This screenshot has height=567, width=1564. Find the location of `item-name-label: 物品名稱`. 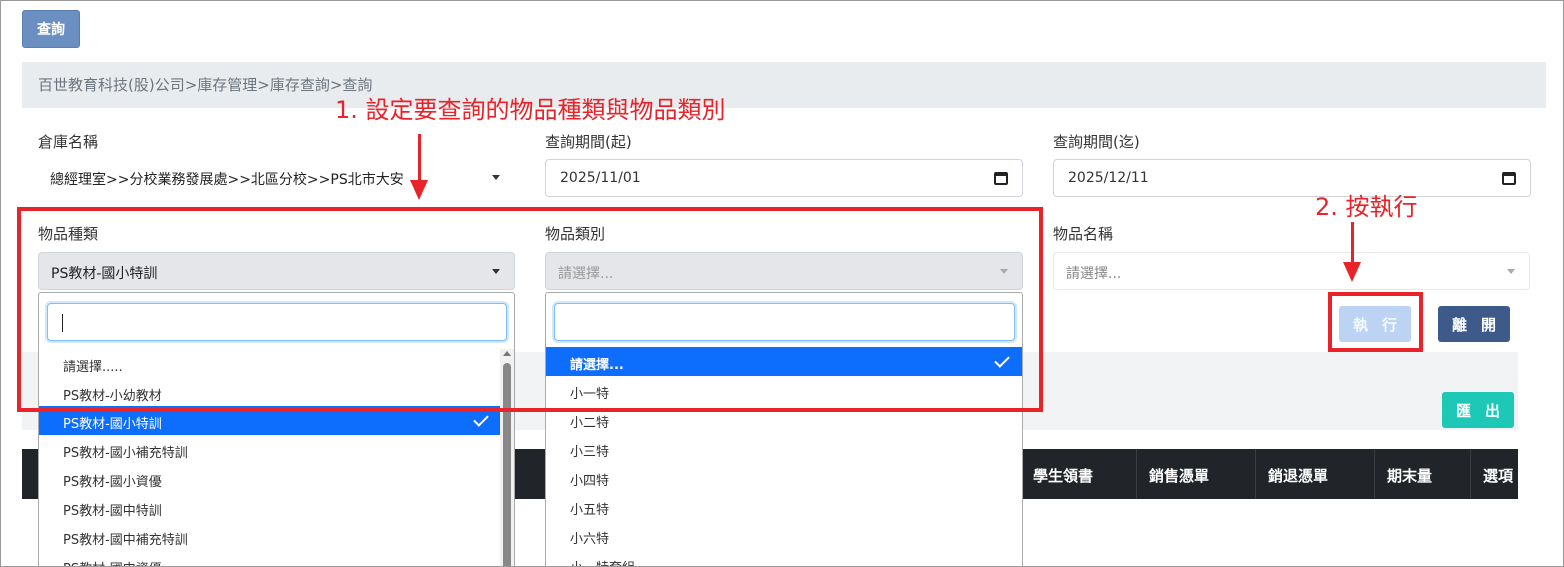

item-name-label: 物品名稱 is located at coordinates (1083, 234).